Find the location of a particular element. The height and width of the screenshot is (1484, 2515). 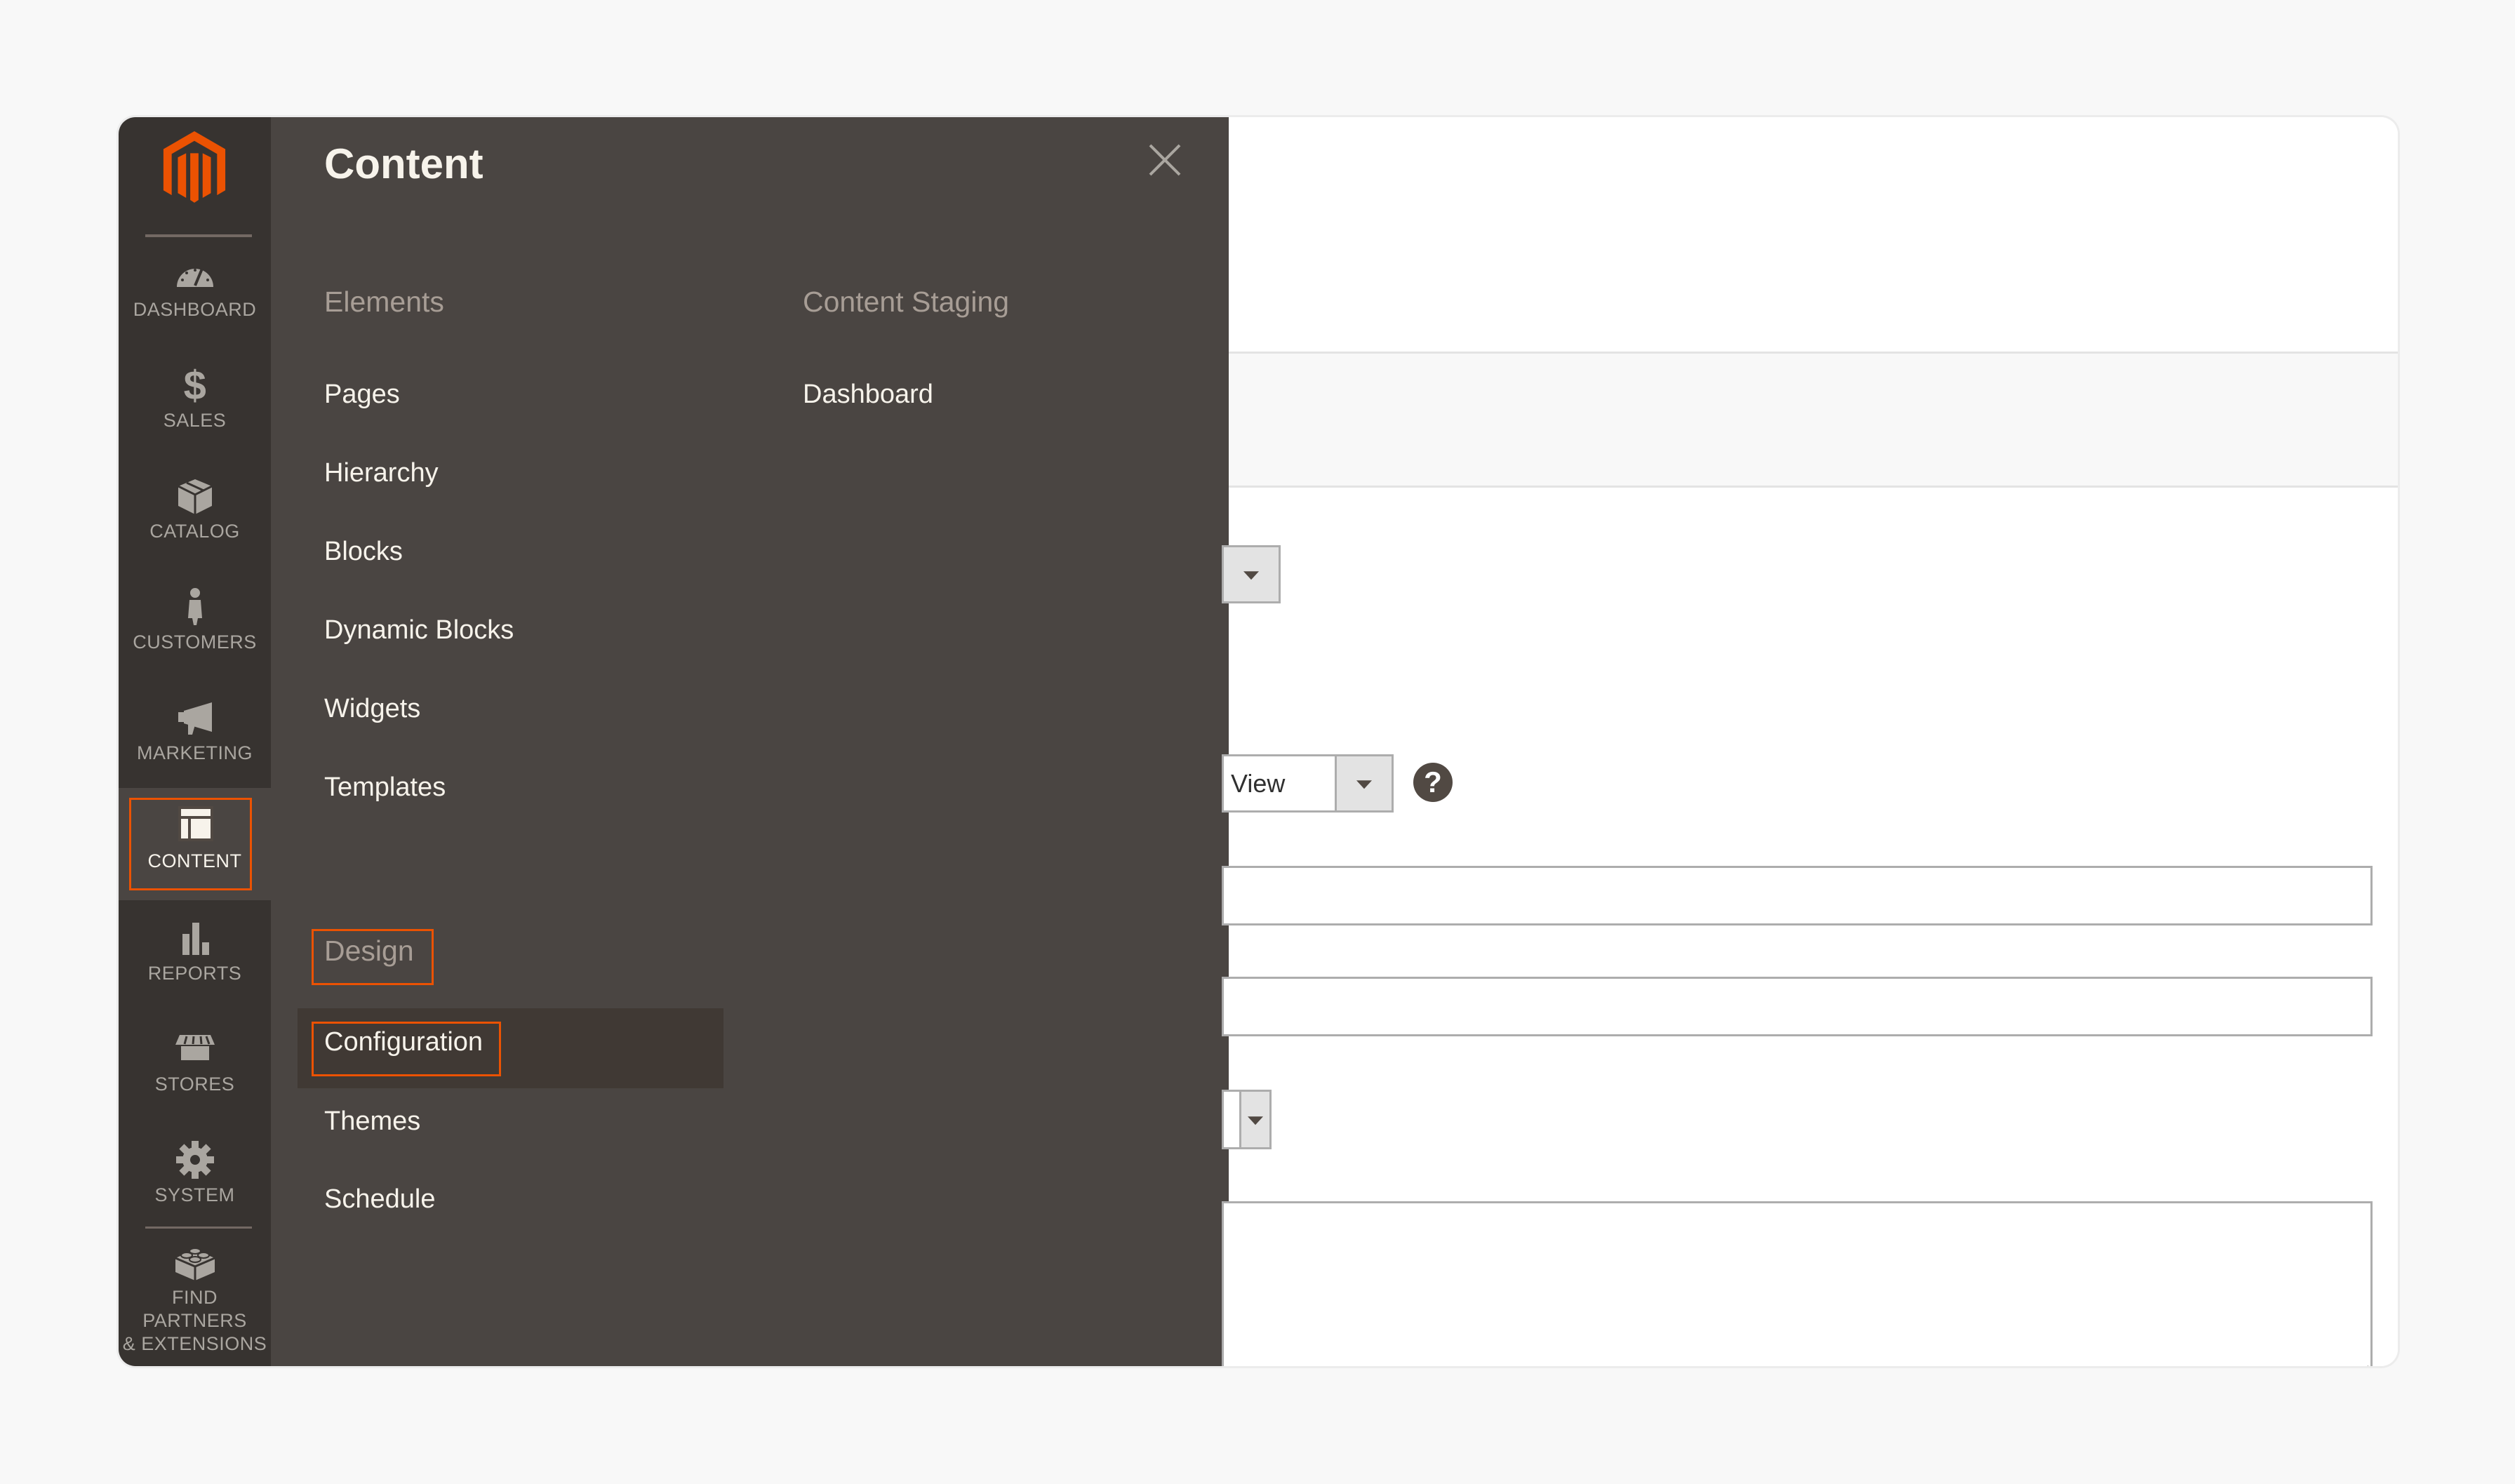

storefront-icon is located at coordinates (195, 1049).